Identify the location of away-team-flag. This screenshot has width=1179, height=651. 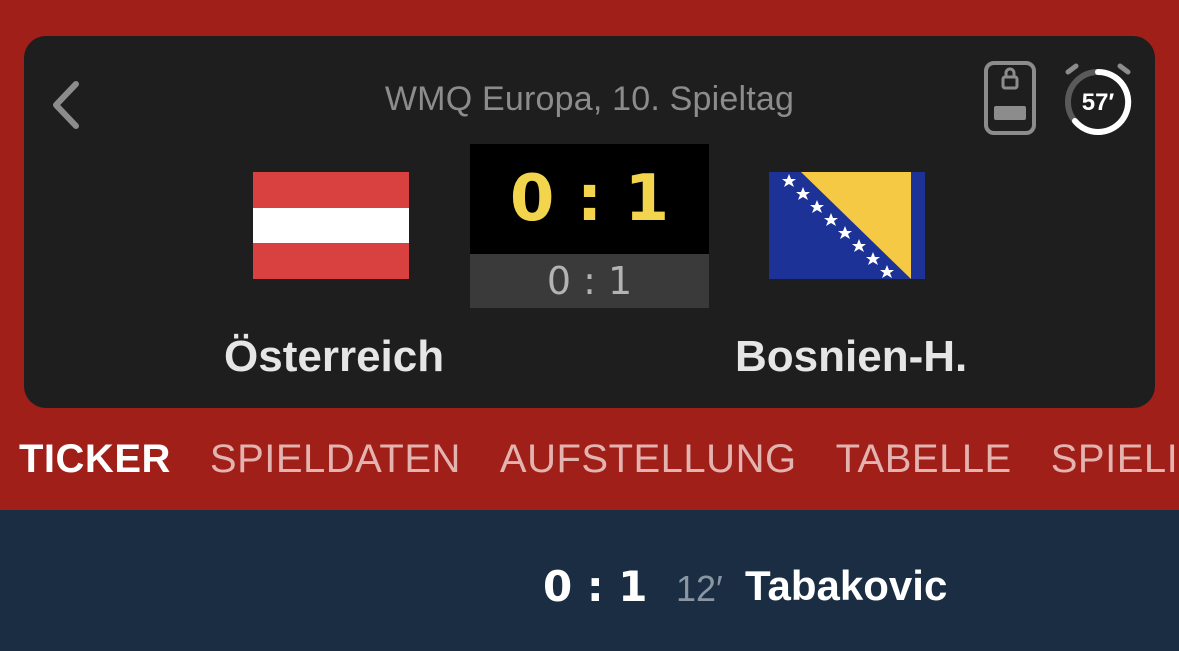
(847, 225).